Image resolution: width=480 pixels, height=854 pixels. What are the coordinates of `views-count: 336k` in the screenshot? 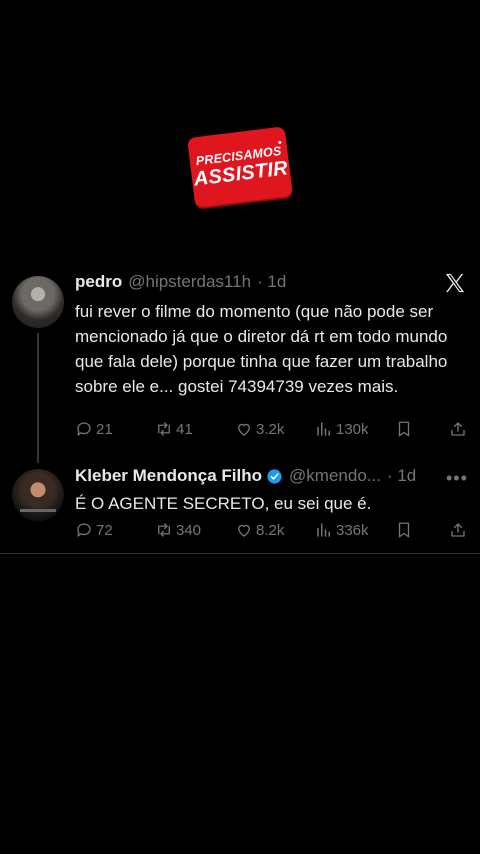 It's located at (352, 530).